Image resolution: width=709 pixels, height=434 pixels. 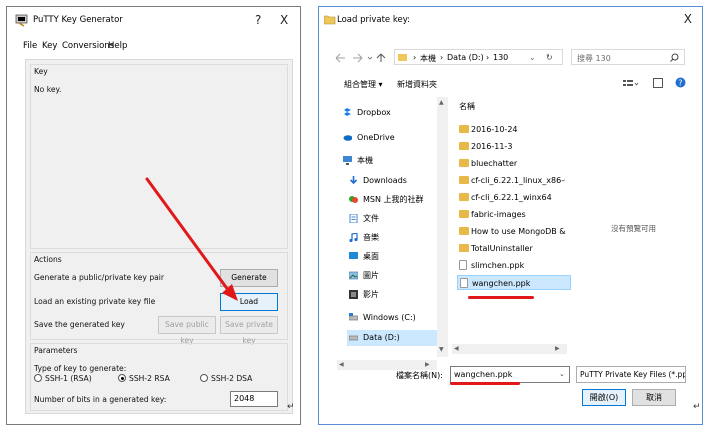 I want to click on filename-dropdown-icon: ⌄, so click(x=562, y=374).